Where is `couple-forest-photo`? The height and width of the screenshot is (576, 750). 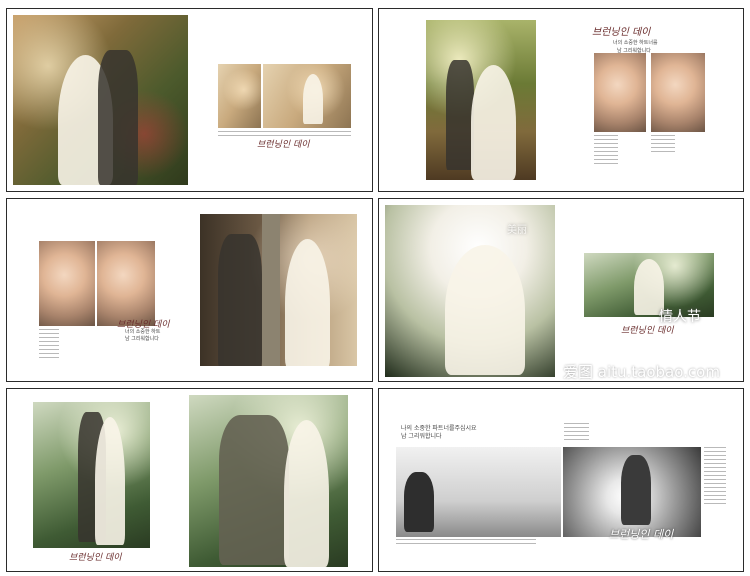
couple-forest-photo is located at coordinates (481, 100).